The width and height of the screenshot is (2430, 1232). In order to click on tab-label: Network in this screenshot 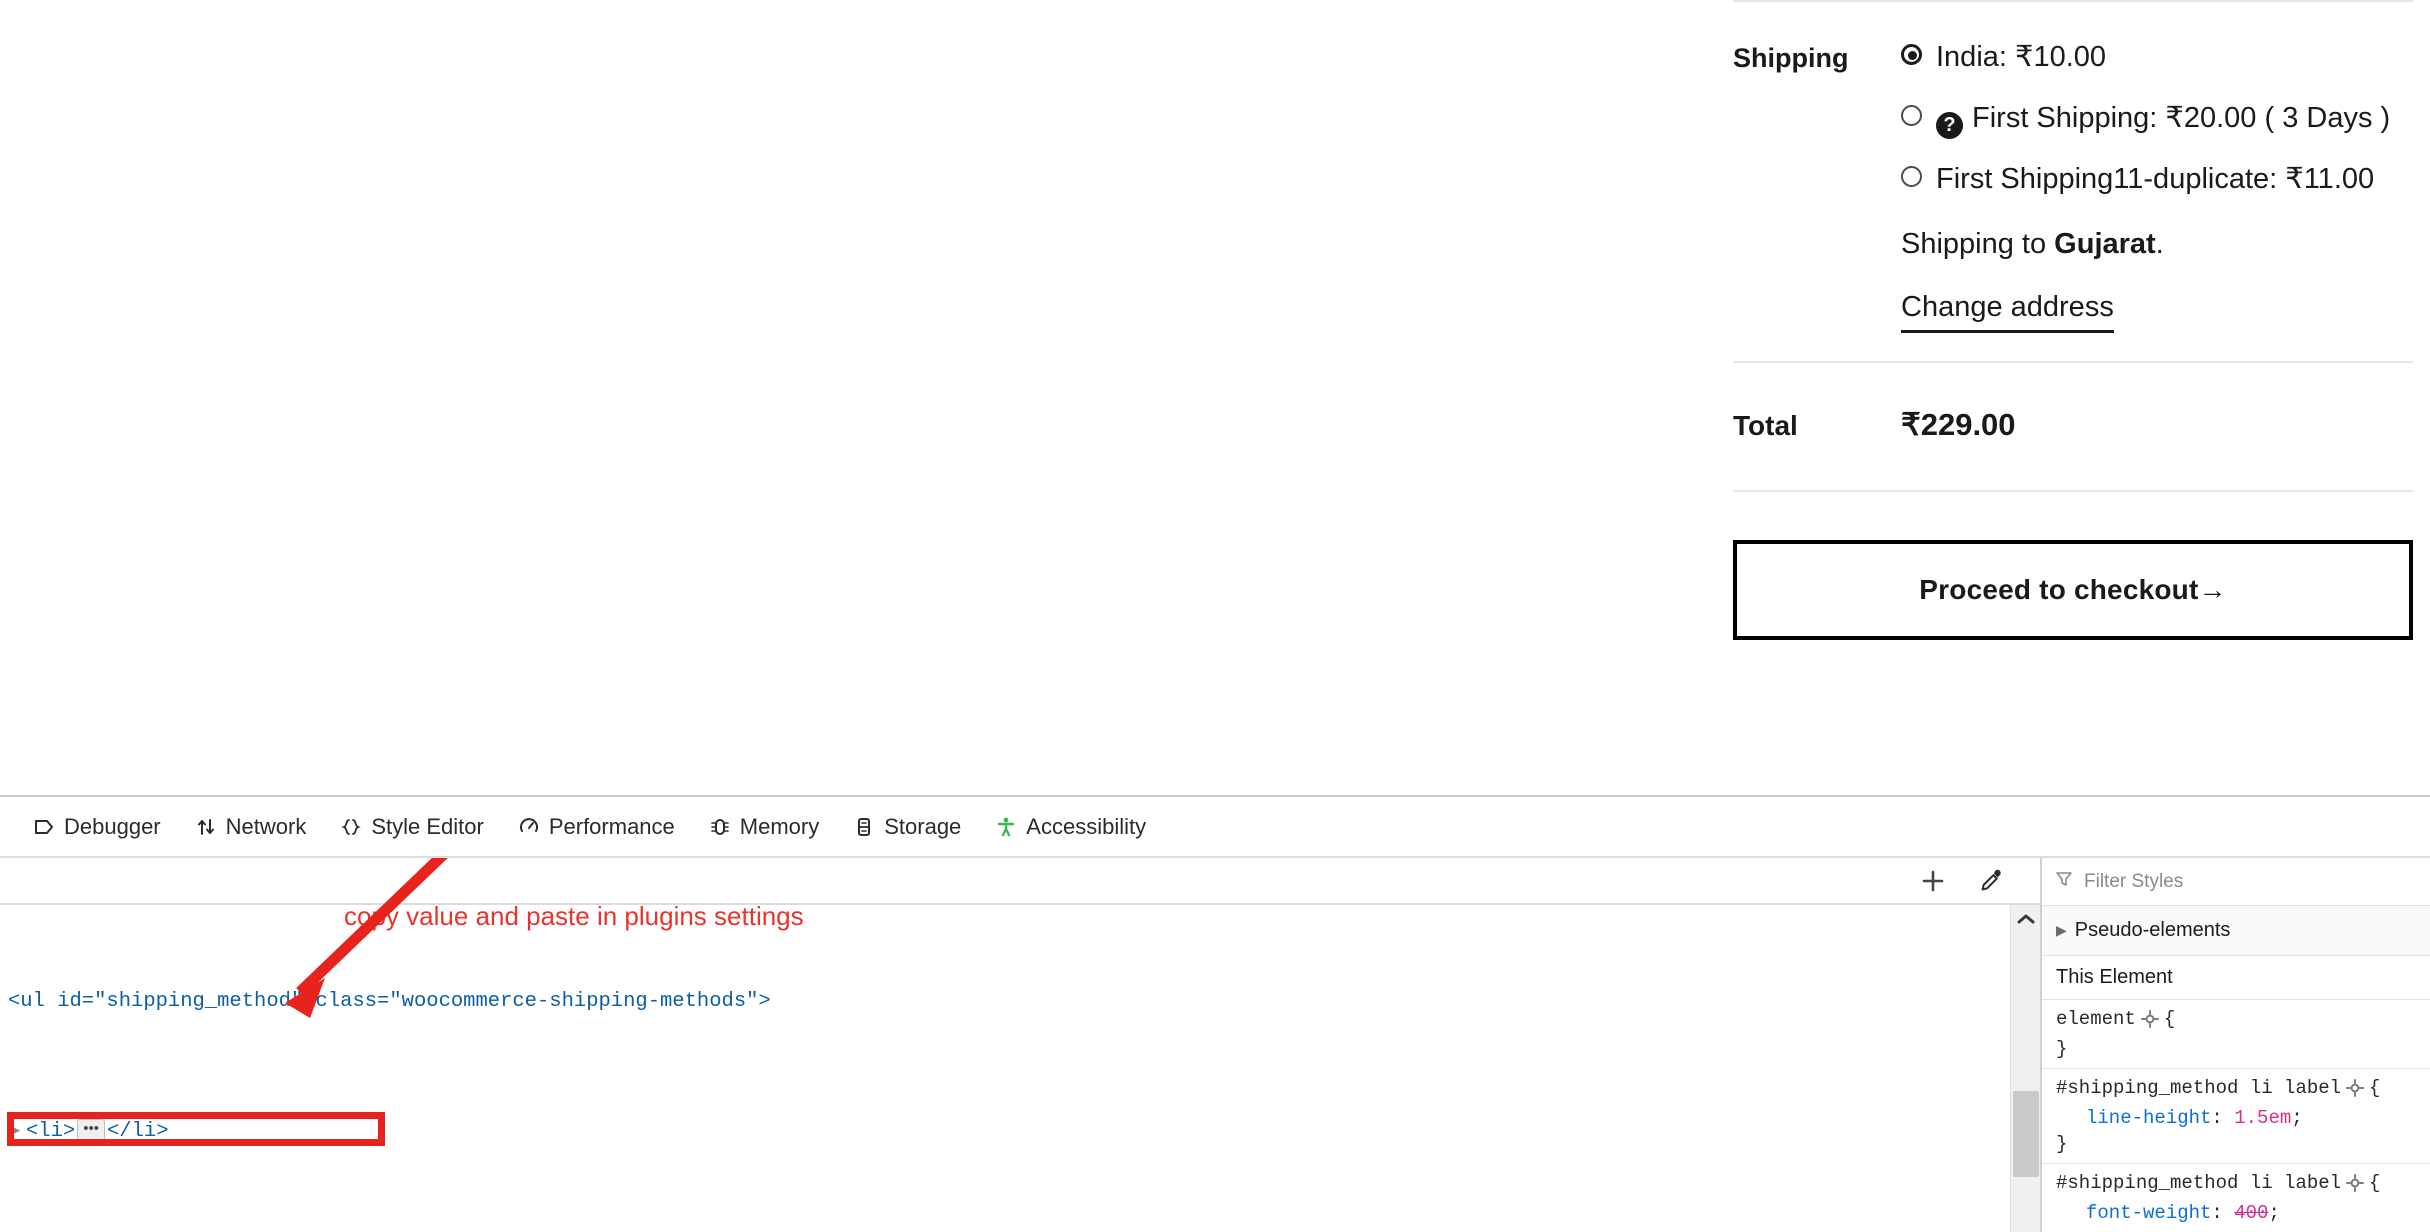, I will do `click(266, 826)`.